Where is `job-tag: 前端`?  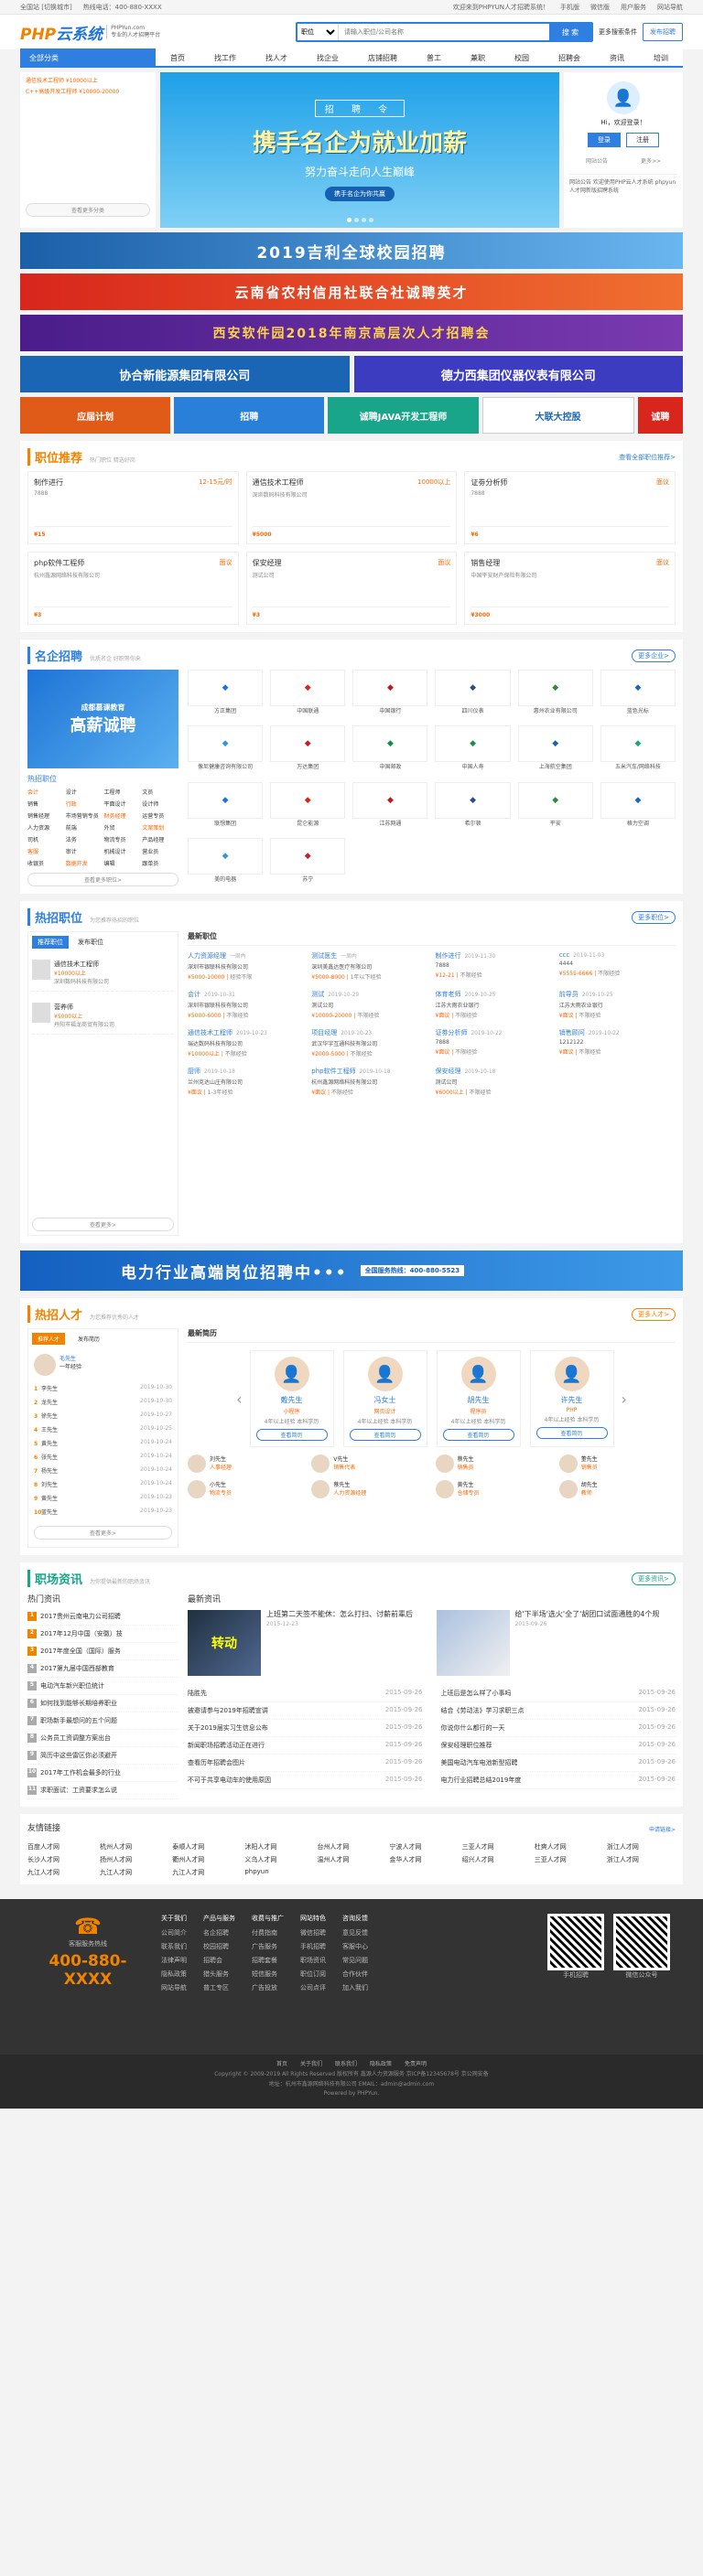
job-tag: 前端 is located at coordinates (85, 828).